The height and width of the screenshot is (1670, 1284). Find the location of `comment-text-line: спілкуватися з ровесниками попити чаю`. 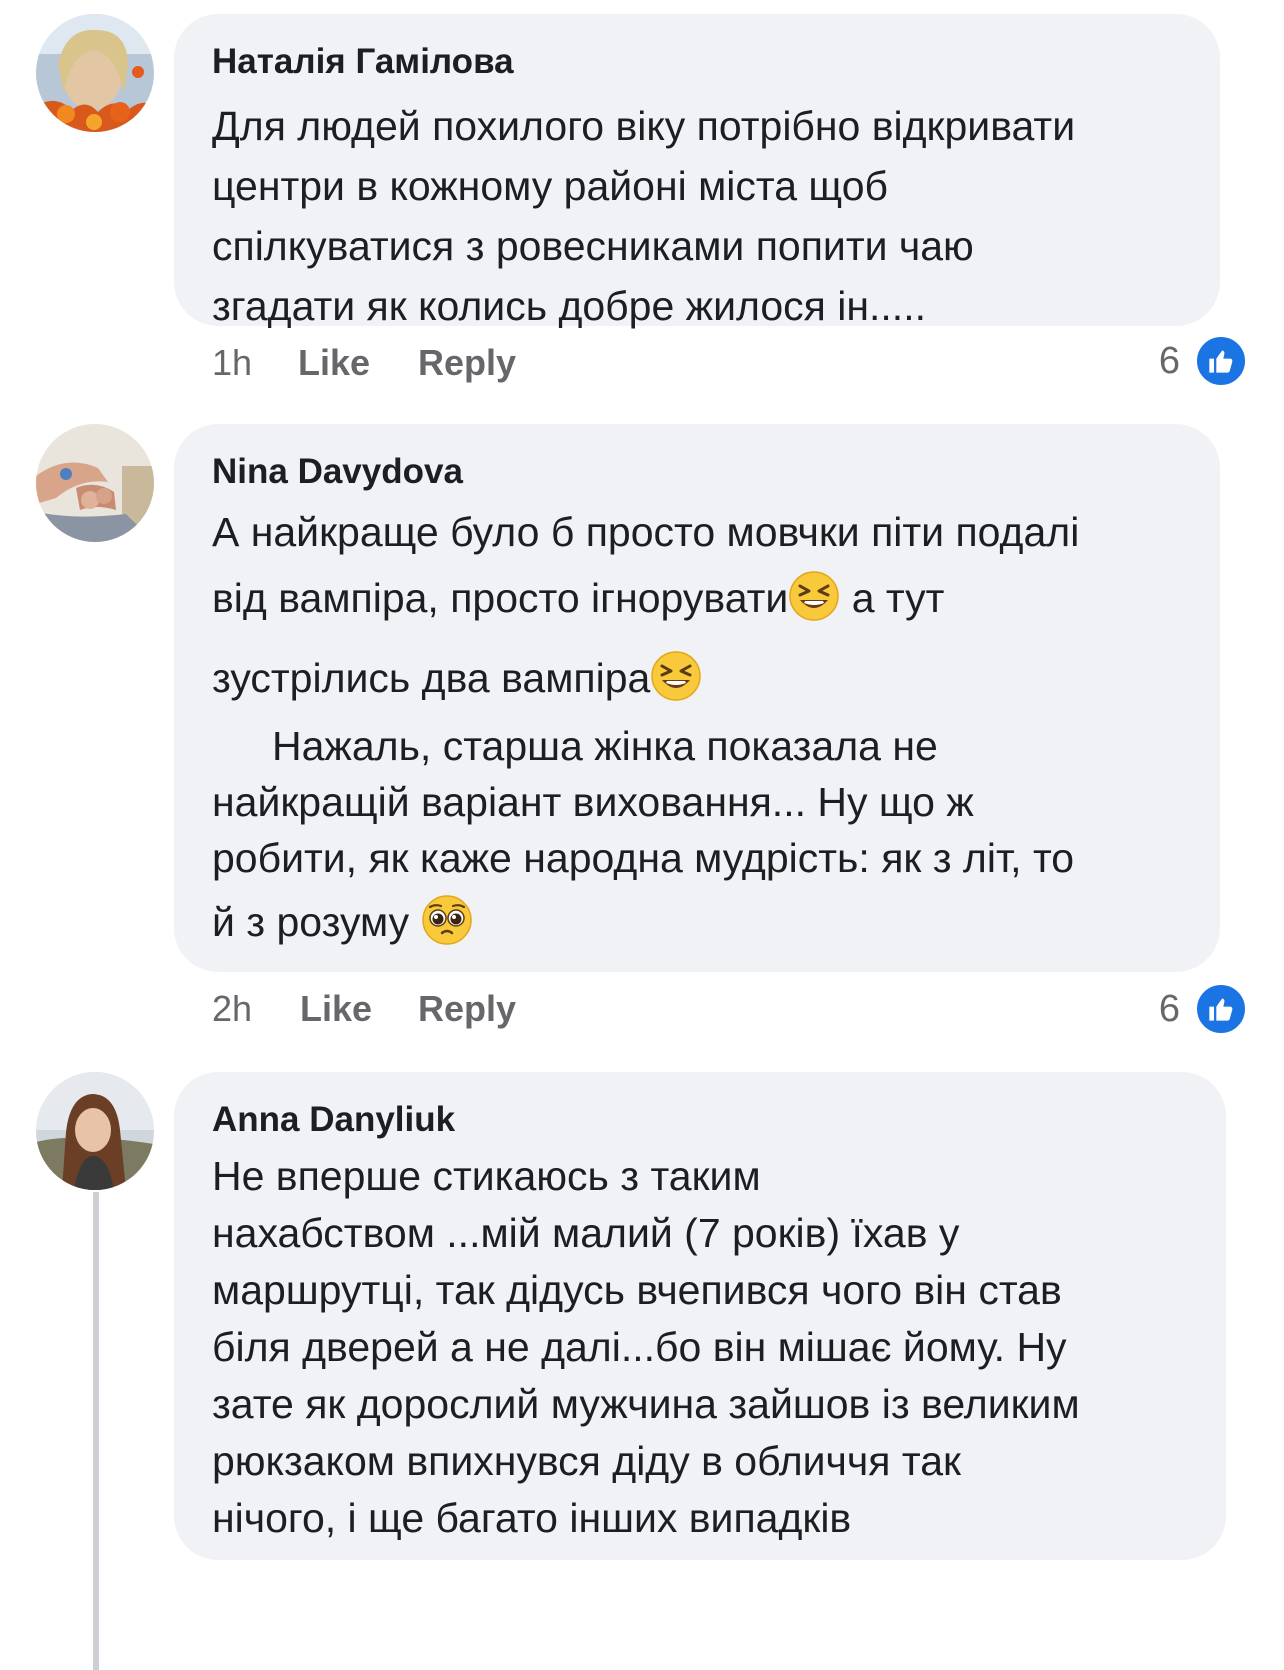

comment-text-line: спілкуватися з ровесниками попити чаю is located at coordinates (593, 246).